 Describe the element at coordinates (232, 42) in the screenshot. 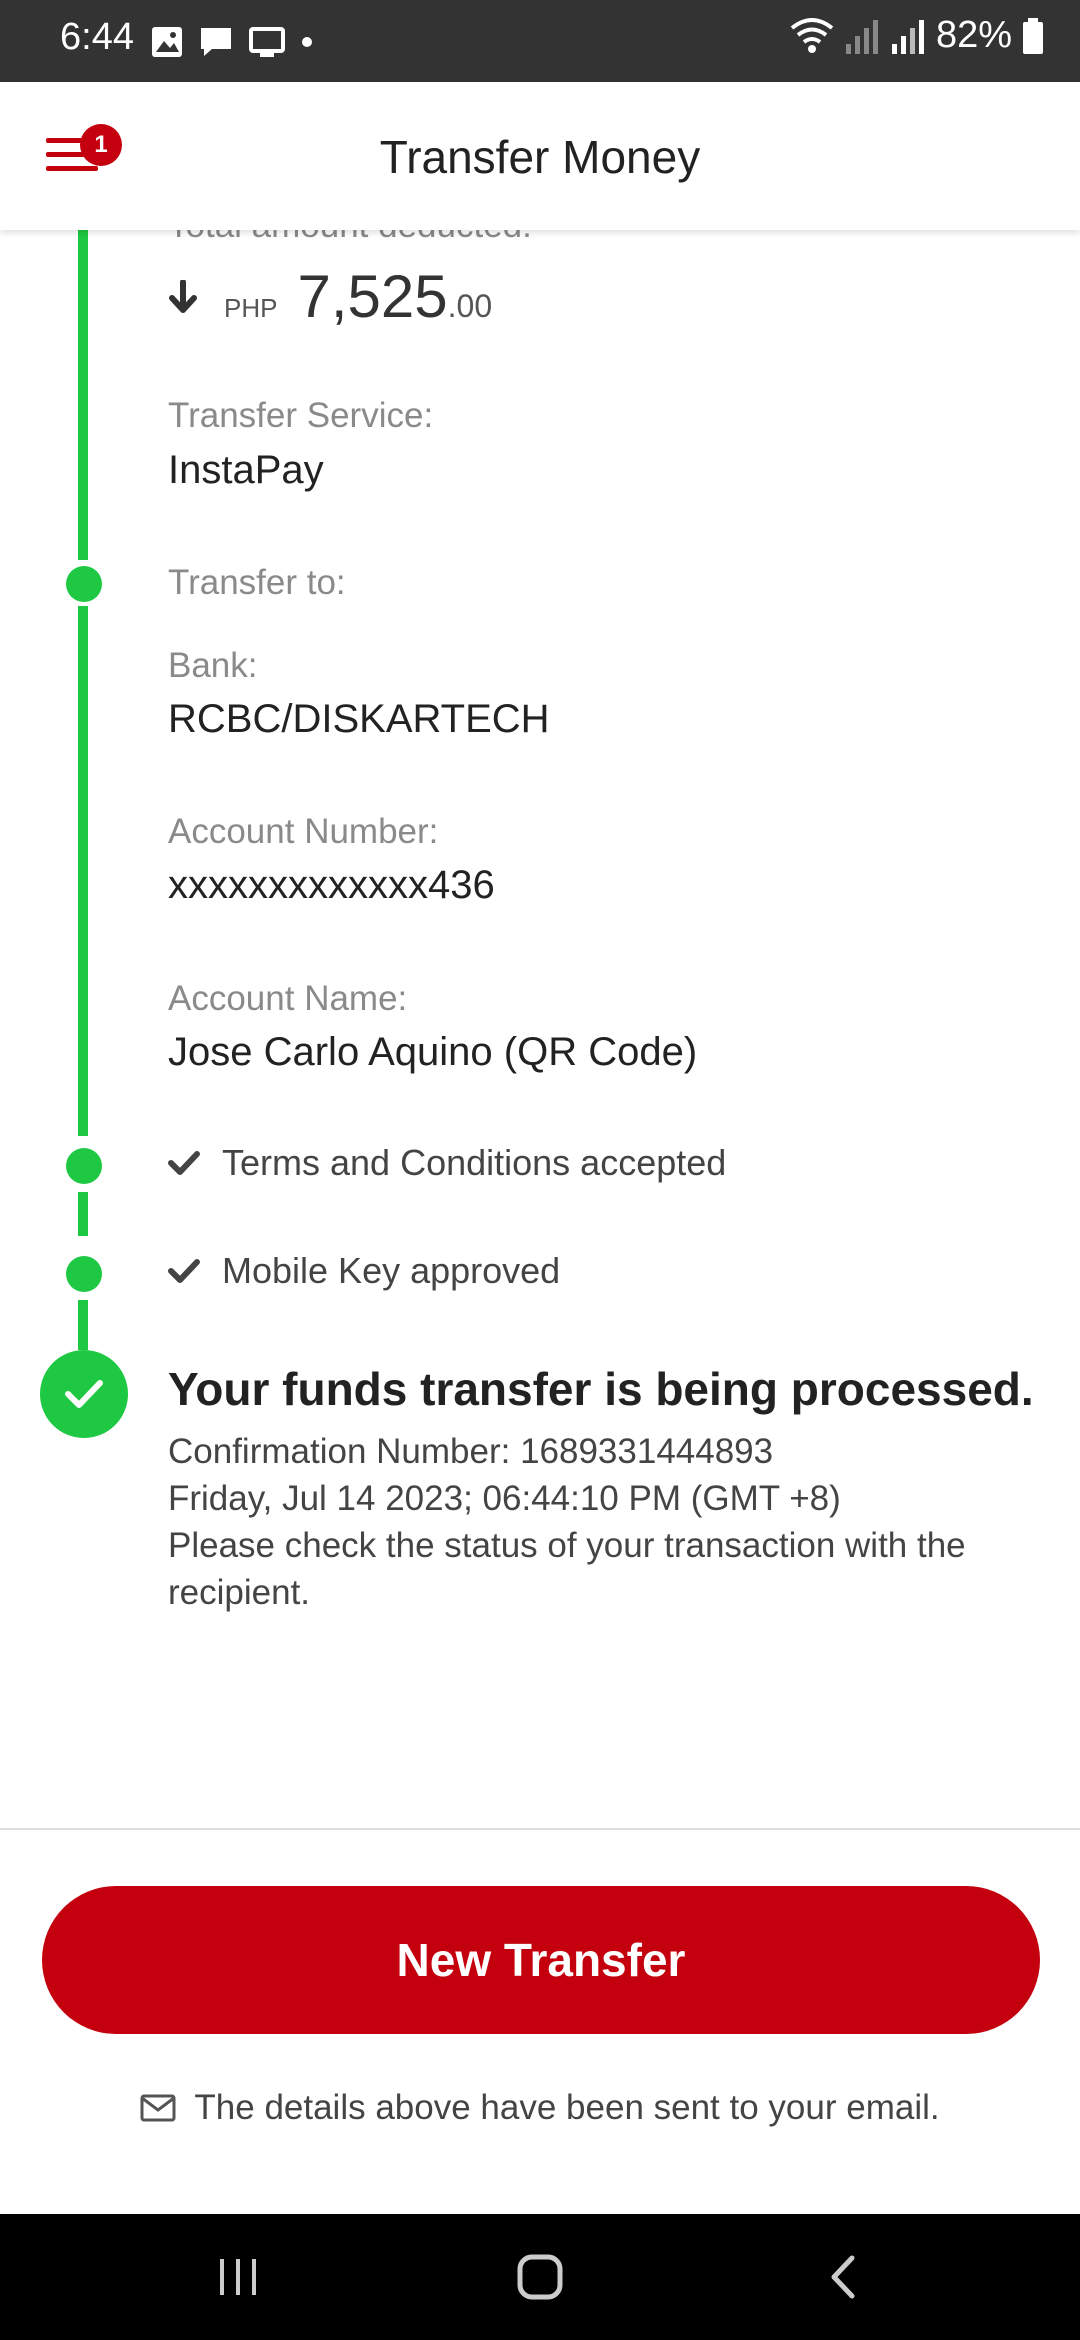

I see `status-notification-icons` at that location.